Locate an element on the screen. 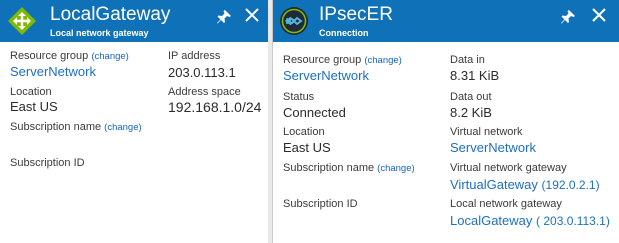  local-gateway-name: LocalGateway is located at coordinates (491, 220).